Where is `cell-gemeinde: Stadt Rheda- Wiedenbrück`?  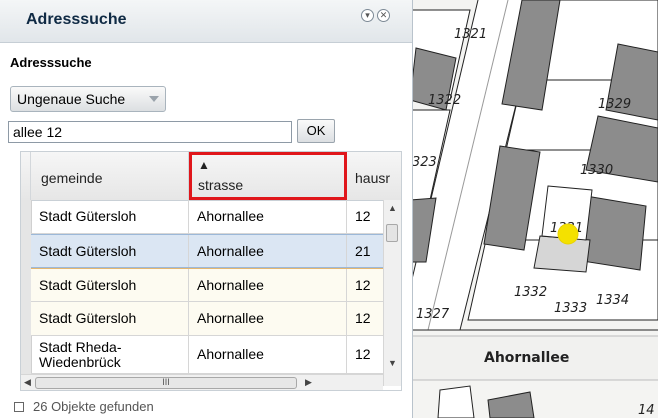
cell-gemeinde: Stadt Rheda- Wiedenbrück is located at coordinates (110, 354).